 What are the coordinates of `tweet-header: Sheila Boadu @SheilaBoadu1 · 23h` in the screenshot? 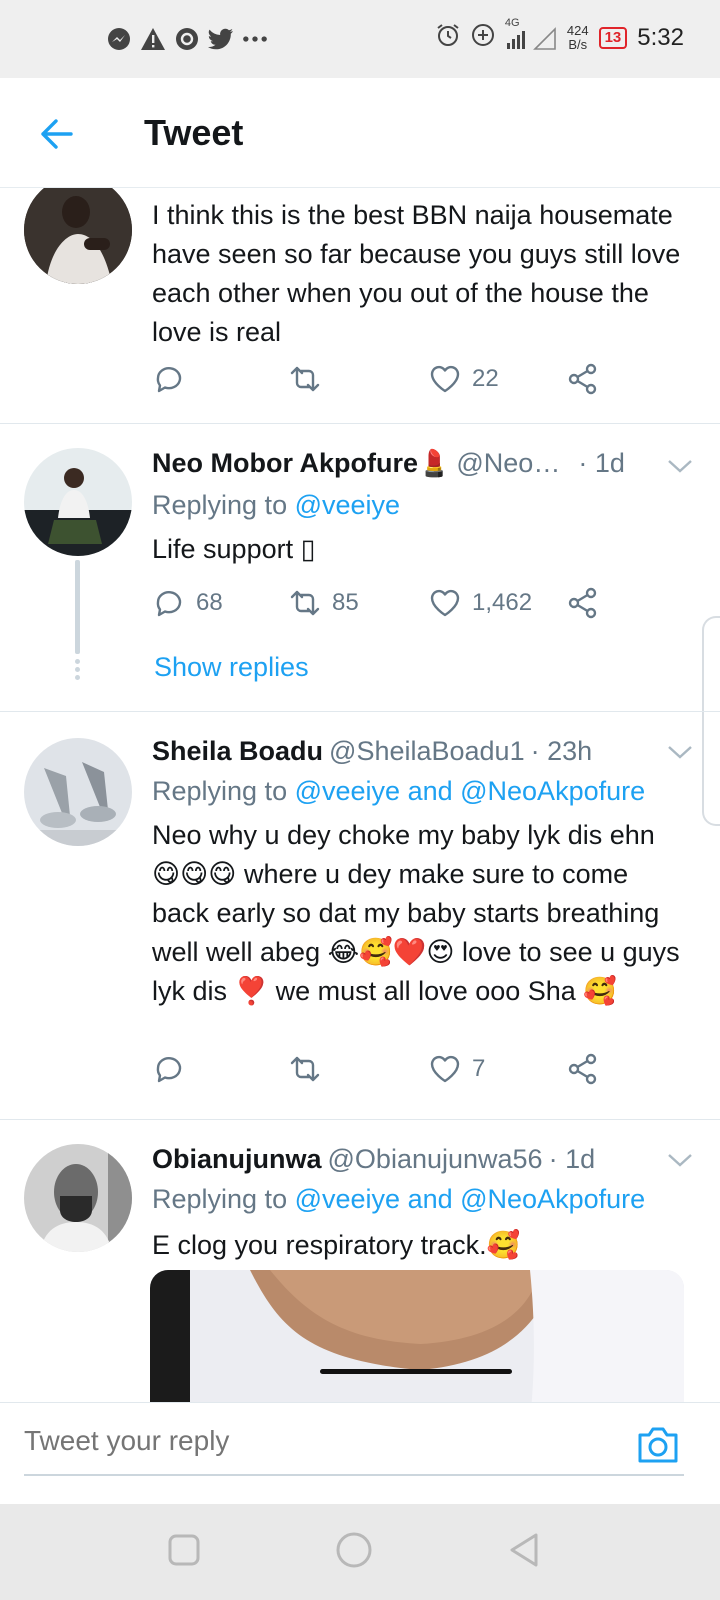 It's located at (421, 751).